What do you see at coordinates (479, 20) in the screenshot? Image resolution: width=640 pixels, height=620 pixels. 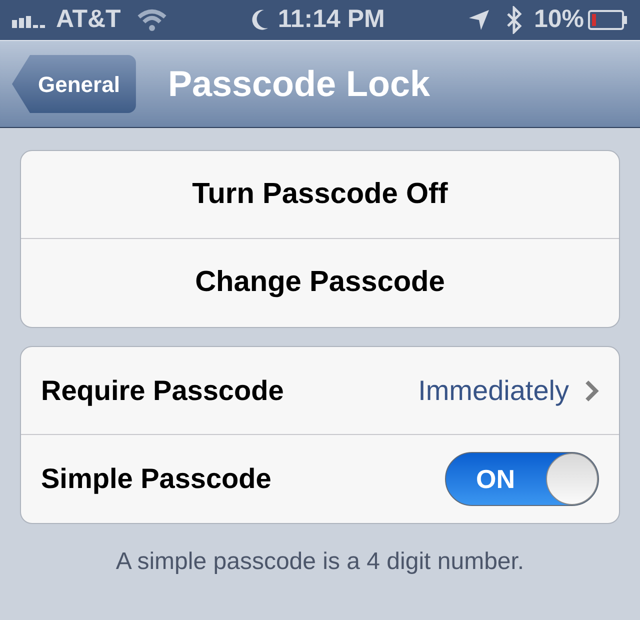 I see `location-arrow-icon` at bounding box center [479, 20].